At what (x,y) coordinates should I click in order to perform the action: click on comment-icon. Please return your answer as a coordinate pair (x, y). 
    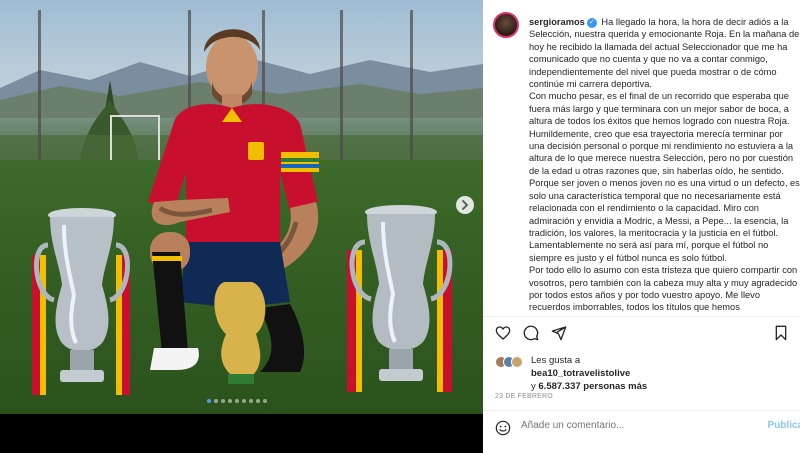
    Looking at the image, I should click on (531, 333).